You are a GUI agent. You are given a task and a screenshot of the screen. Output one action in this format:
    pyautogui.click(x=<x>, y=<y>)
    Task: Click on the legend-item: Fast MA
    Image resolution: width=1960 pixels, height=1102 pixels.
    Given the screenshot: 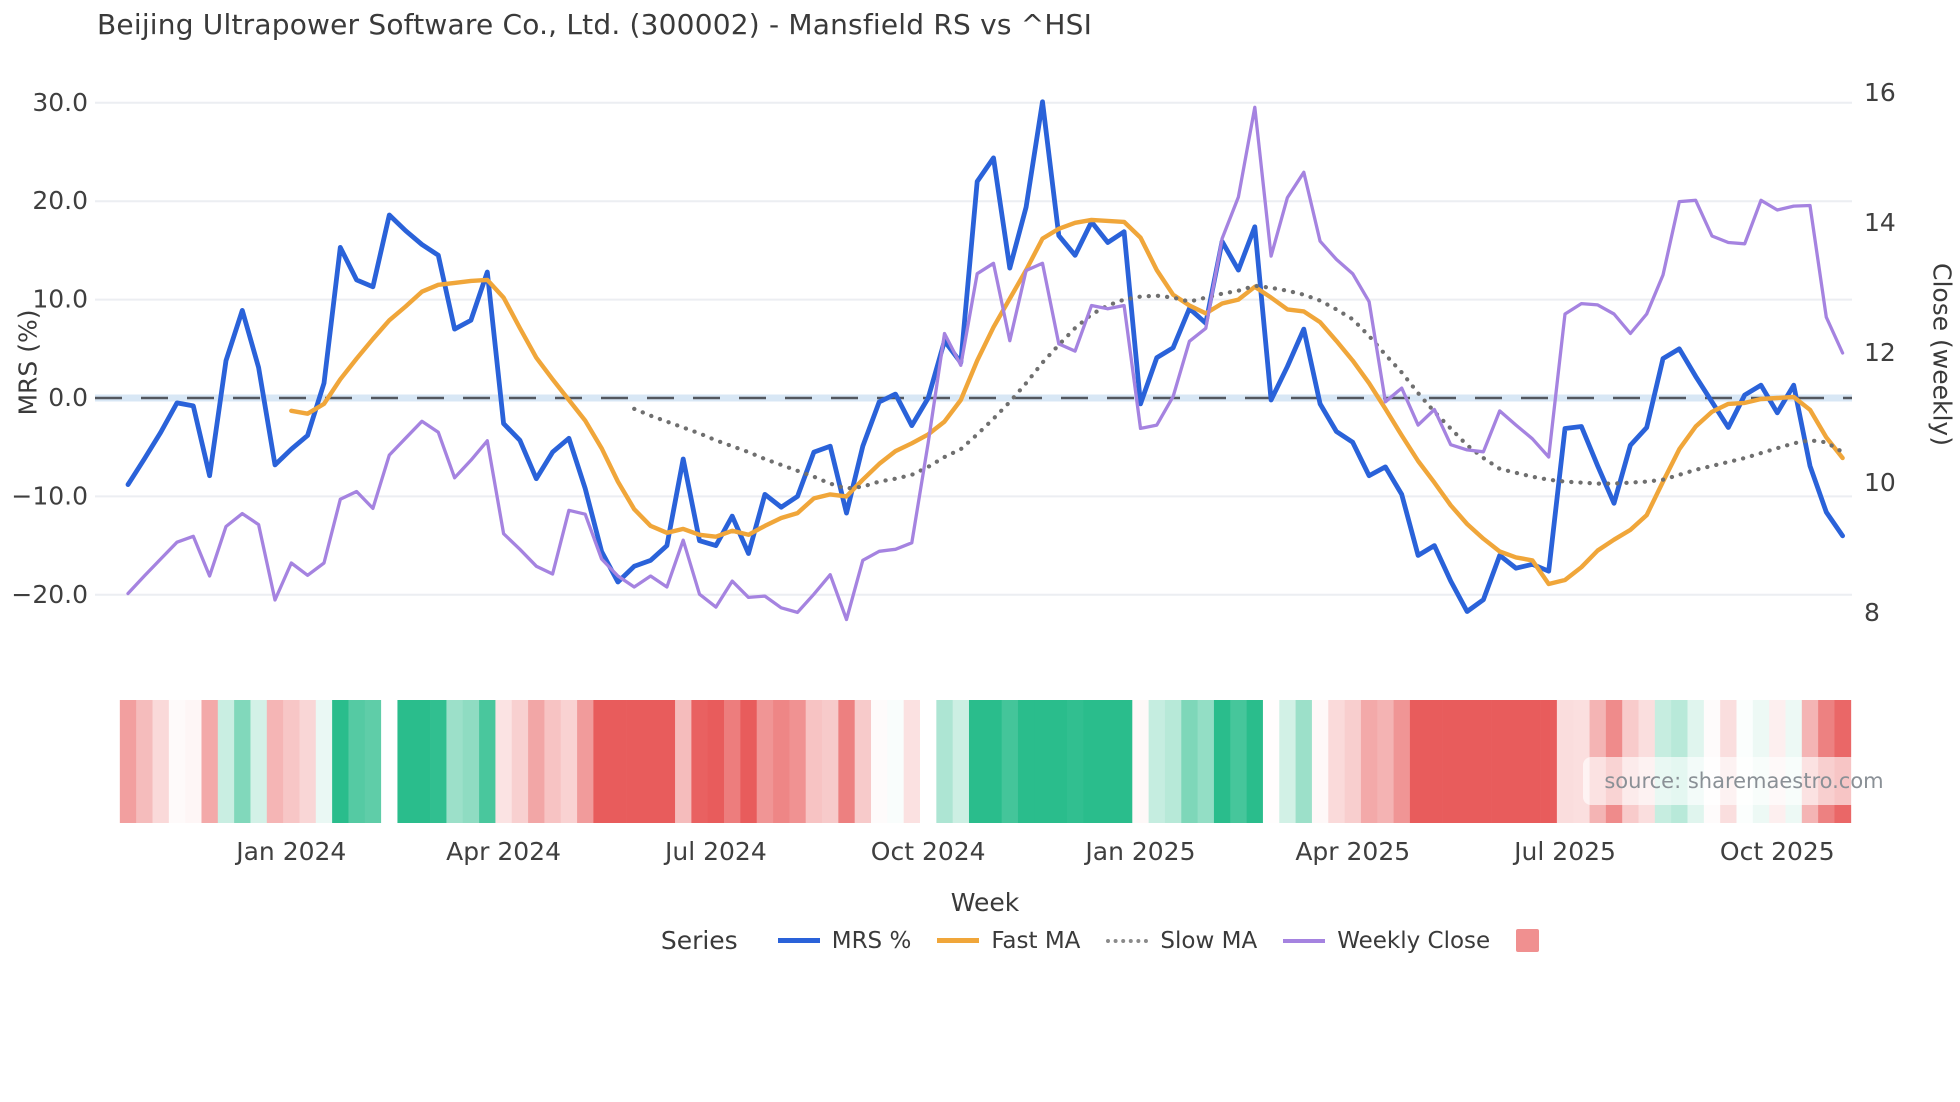 What is the action you would take?
    pyautogui.click(x=1008, y=941)
    